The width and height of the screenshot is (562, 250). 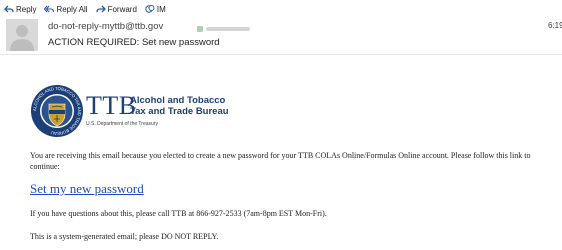 What do you see at coordinates (72, 9) in the screenshot?
I see `reply-all-label: Reply All` at bounding box center [72, 9].